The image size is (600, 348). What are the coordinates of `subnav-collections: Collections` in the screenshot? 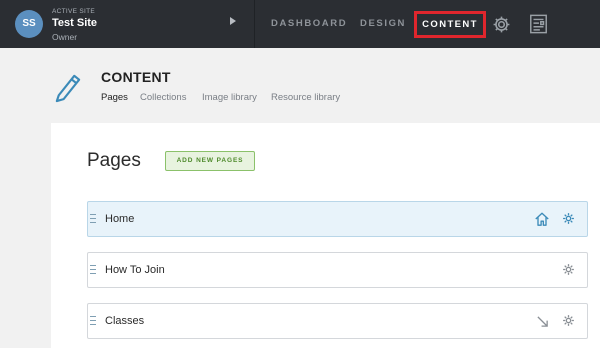 It's located at (163, 97).